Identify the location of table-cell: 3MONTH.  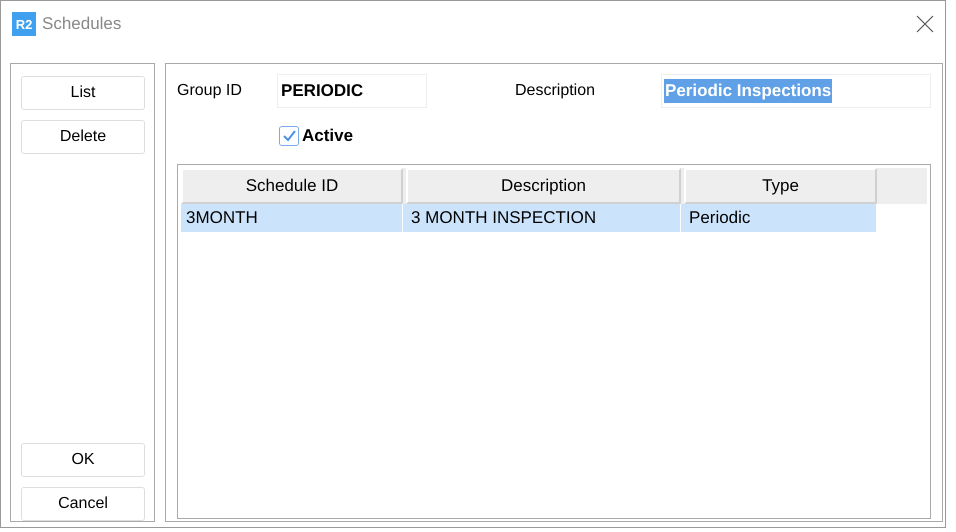
(292, 218).